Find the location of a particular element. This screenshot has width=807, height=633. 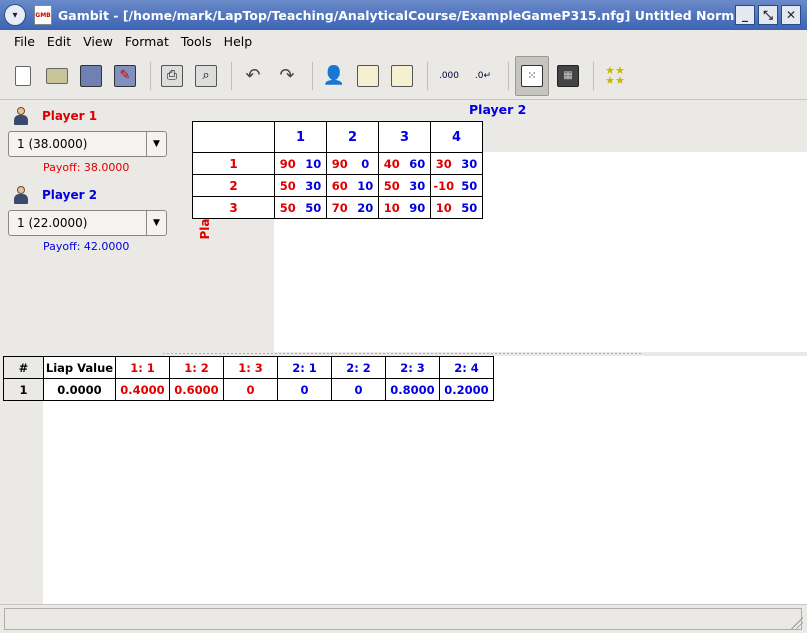

column-header: 4 is located at coordinates (456, 137).